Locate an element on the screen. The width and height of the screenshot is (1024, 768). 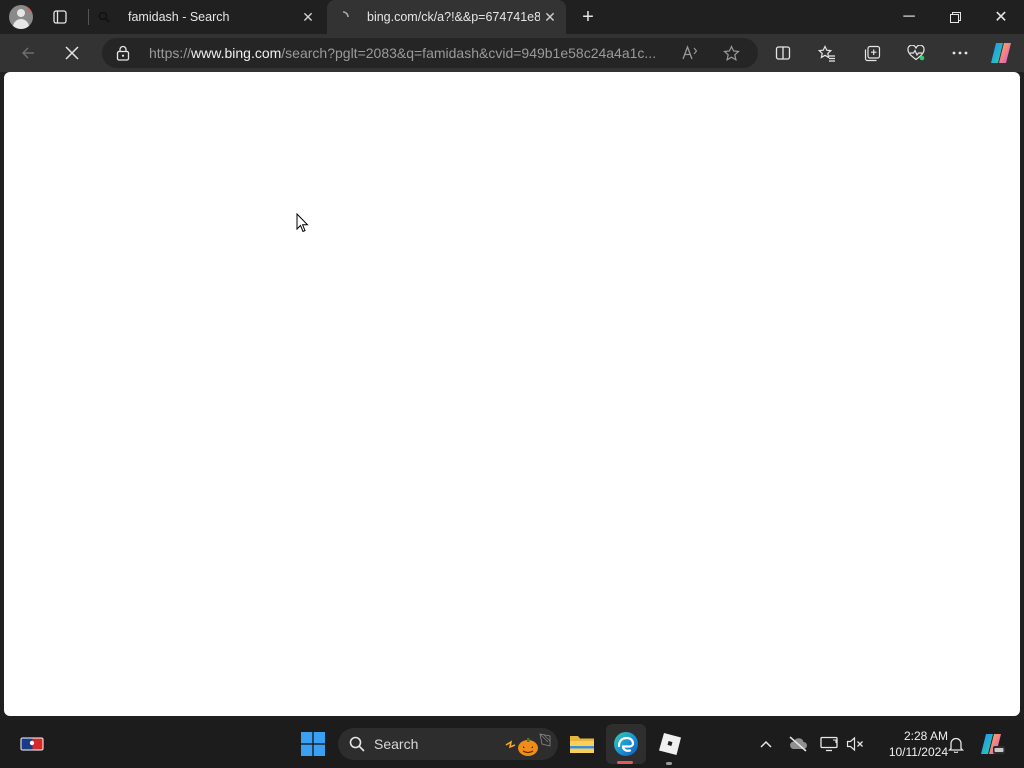
back-button is located at coordinates (28, 53).